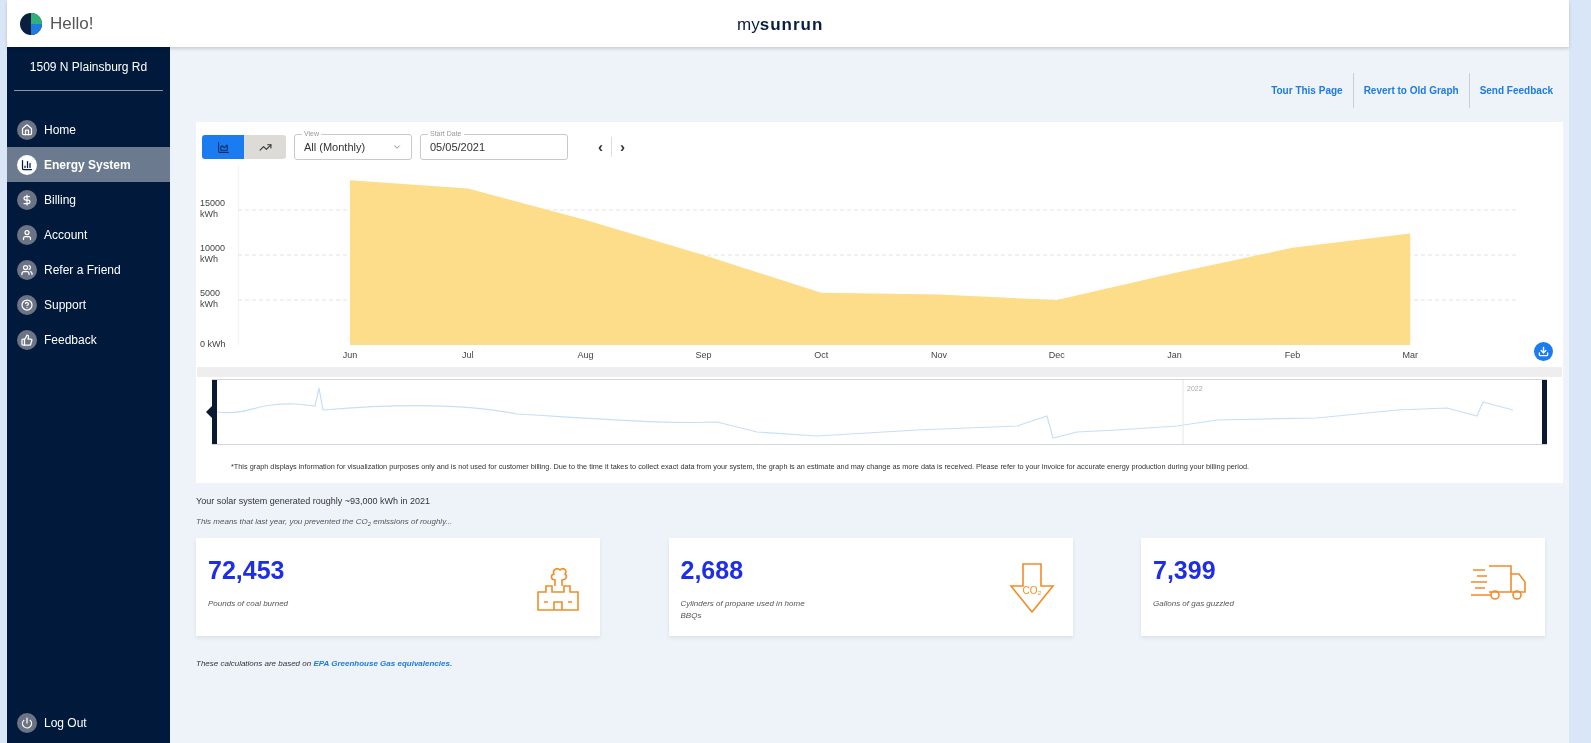 This screenshot has height=743, width=1591. What do you see at coordinates (743, 610) in the screenshot?
I see `stat-label: Cylinders of propane used in home BBQs` at bounding box center [743, 610].